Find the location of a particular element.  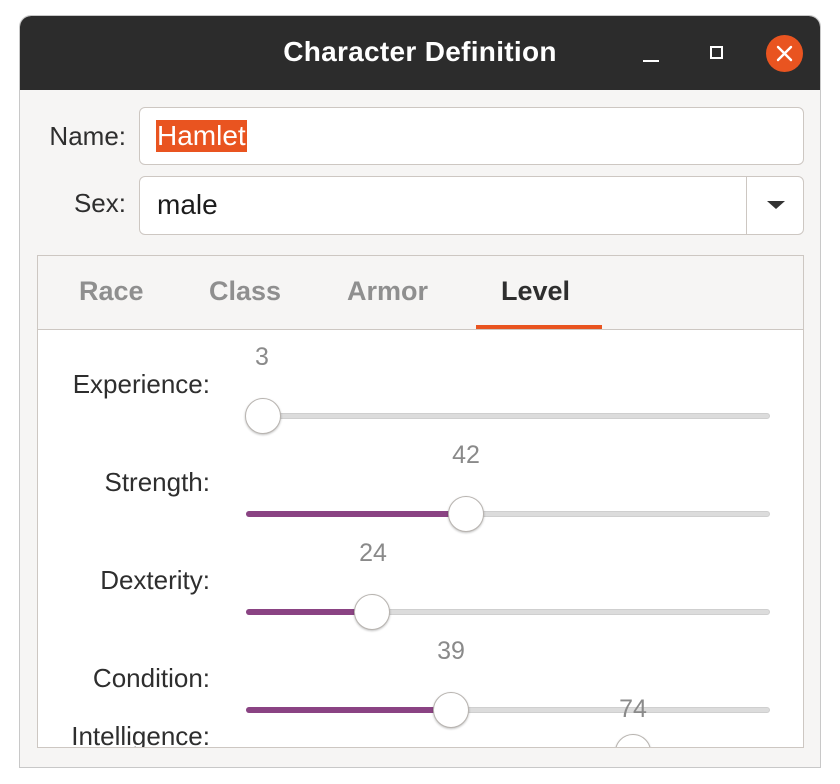

intelligence-slider-handle is located at coordinates (633, 740).